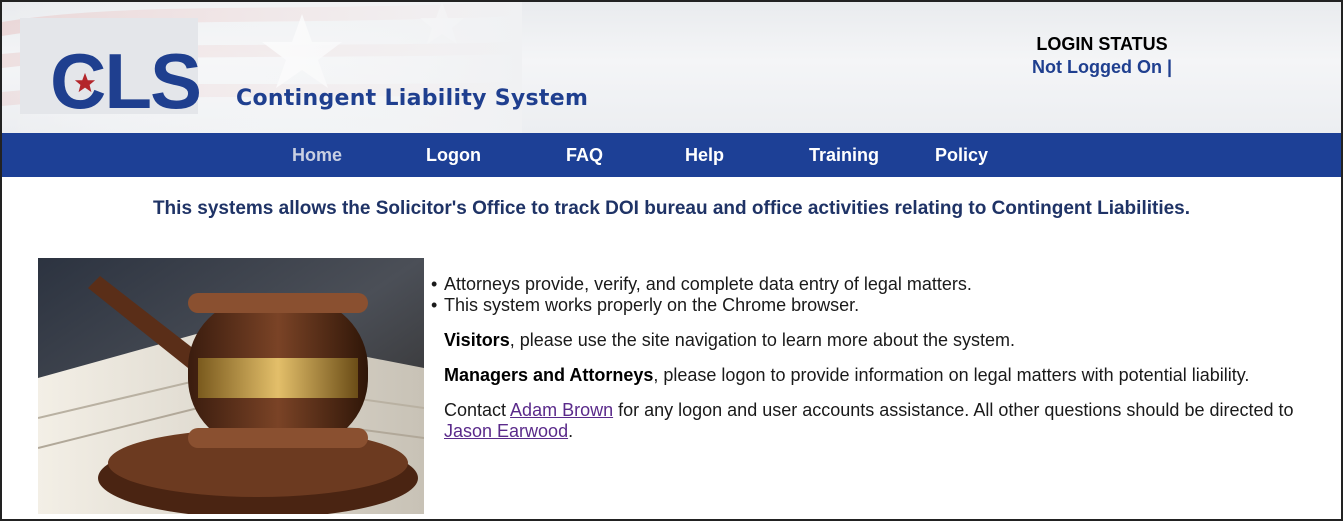 Image resolution: width=1343 pixels, height=521 pixels. Describe the element at coordinates (961, 155) in the screenshot. I see `nav-policy: Policy` at that location.